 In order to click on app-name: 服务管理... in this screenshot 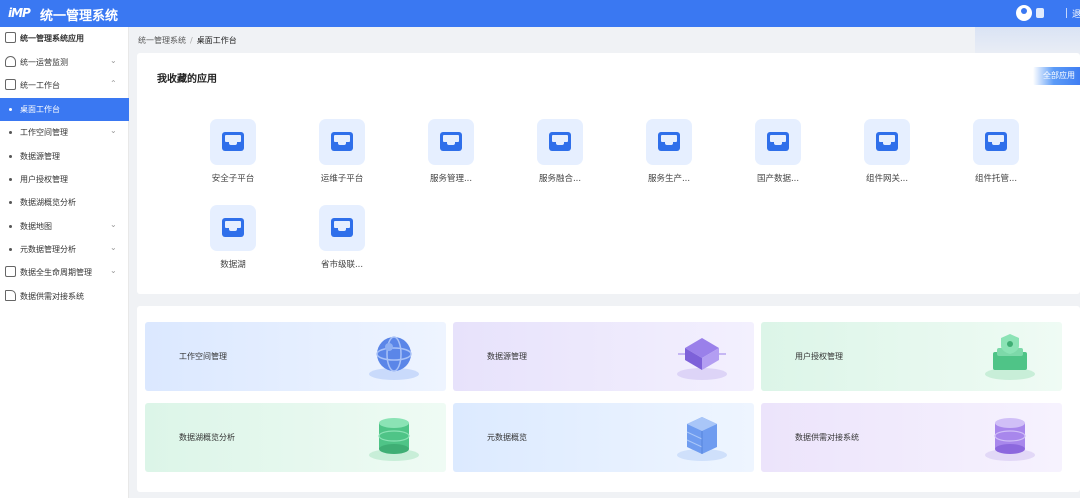, I will do `click(451, 179)`.